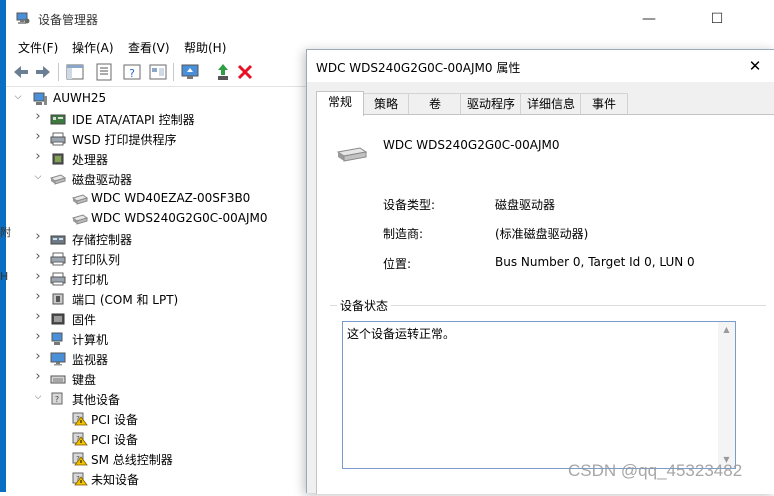 The width and height of the screenshot is (774, 496). I want to click on update-driver-icon, so click(223, 72).